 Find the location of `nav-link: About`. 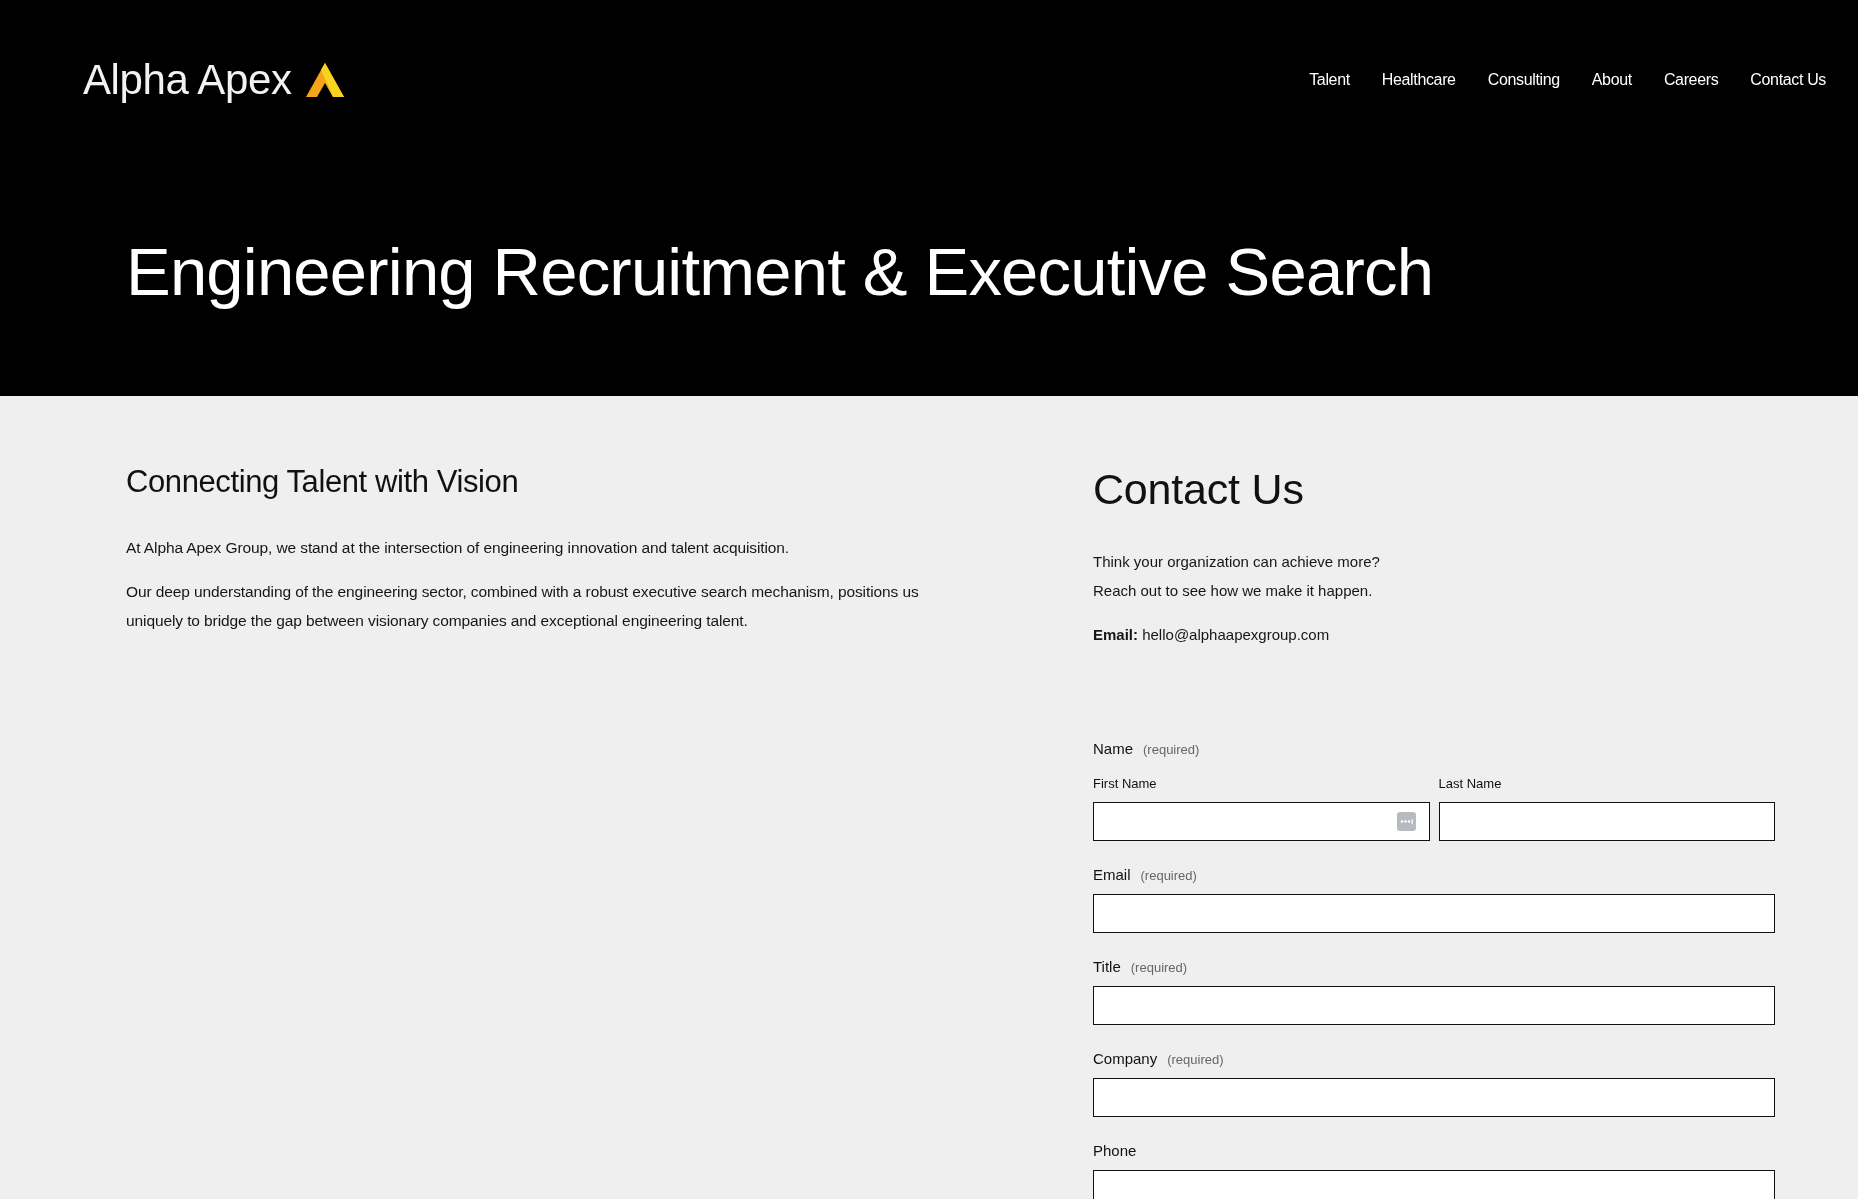

nav-link: About is located at coordinates (1611, 80).